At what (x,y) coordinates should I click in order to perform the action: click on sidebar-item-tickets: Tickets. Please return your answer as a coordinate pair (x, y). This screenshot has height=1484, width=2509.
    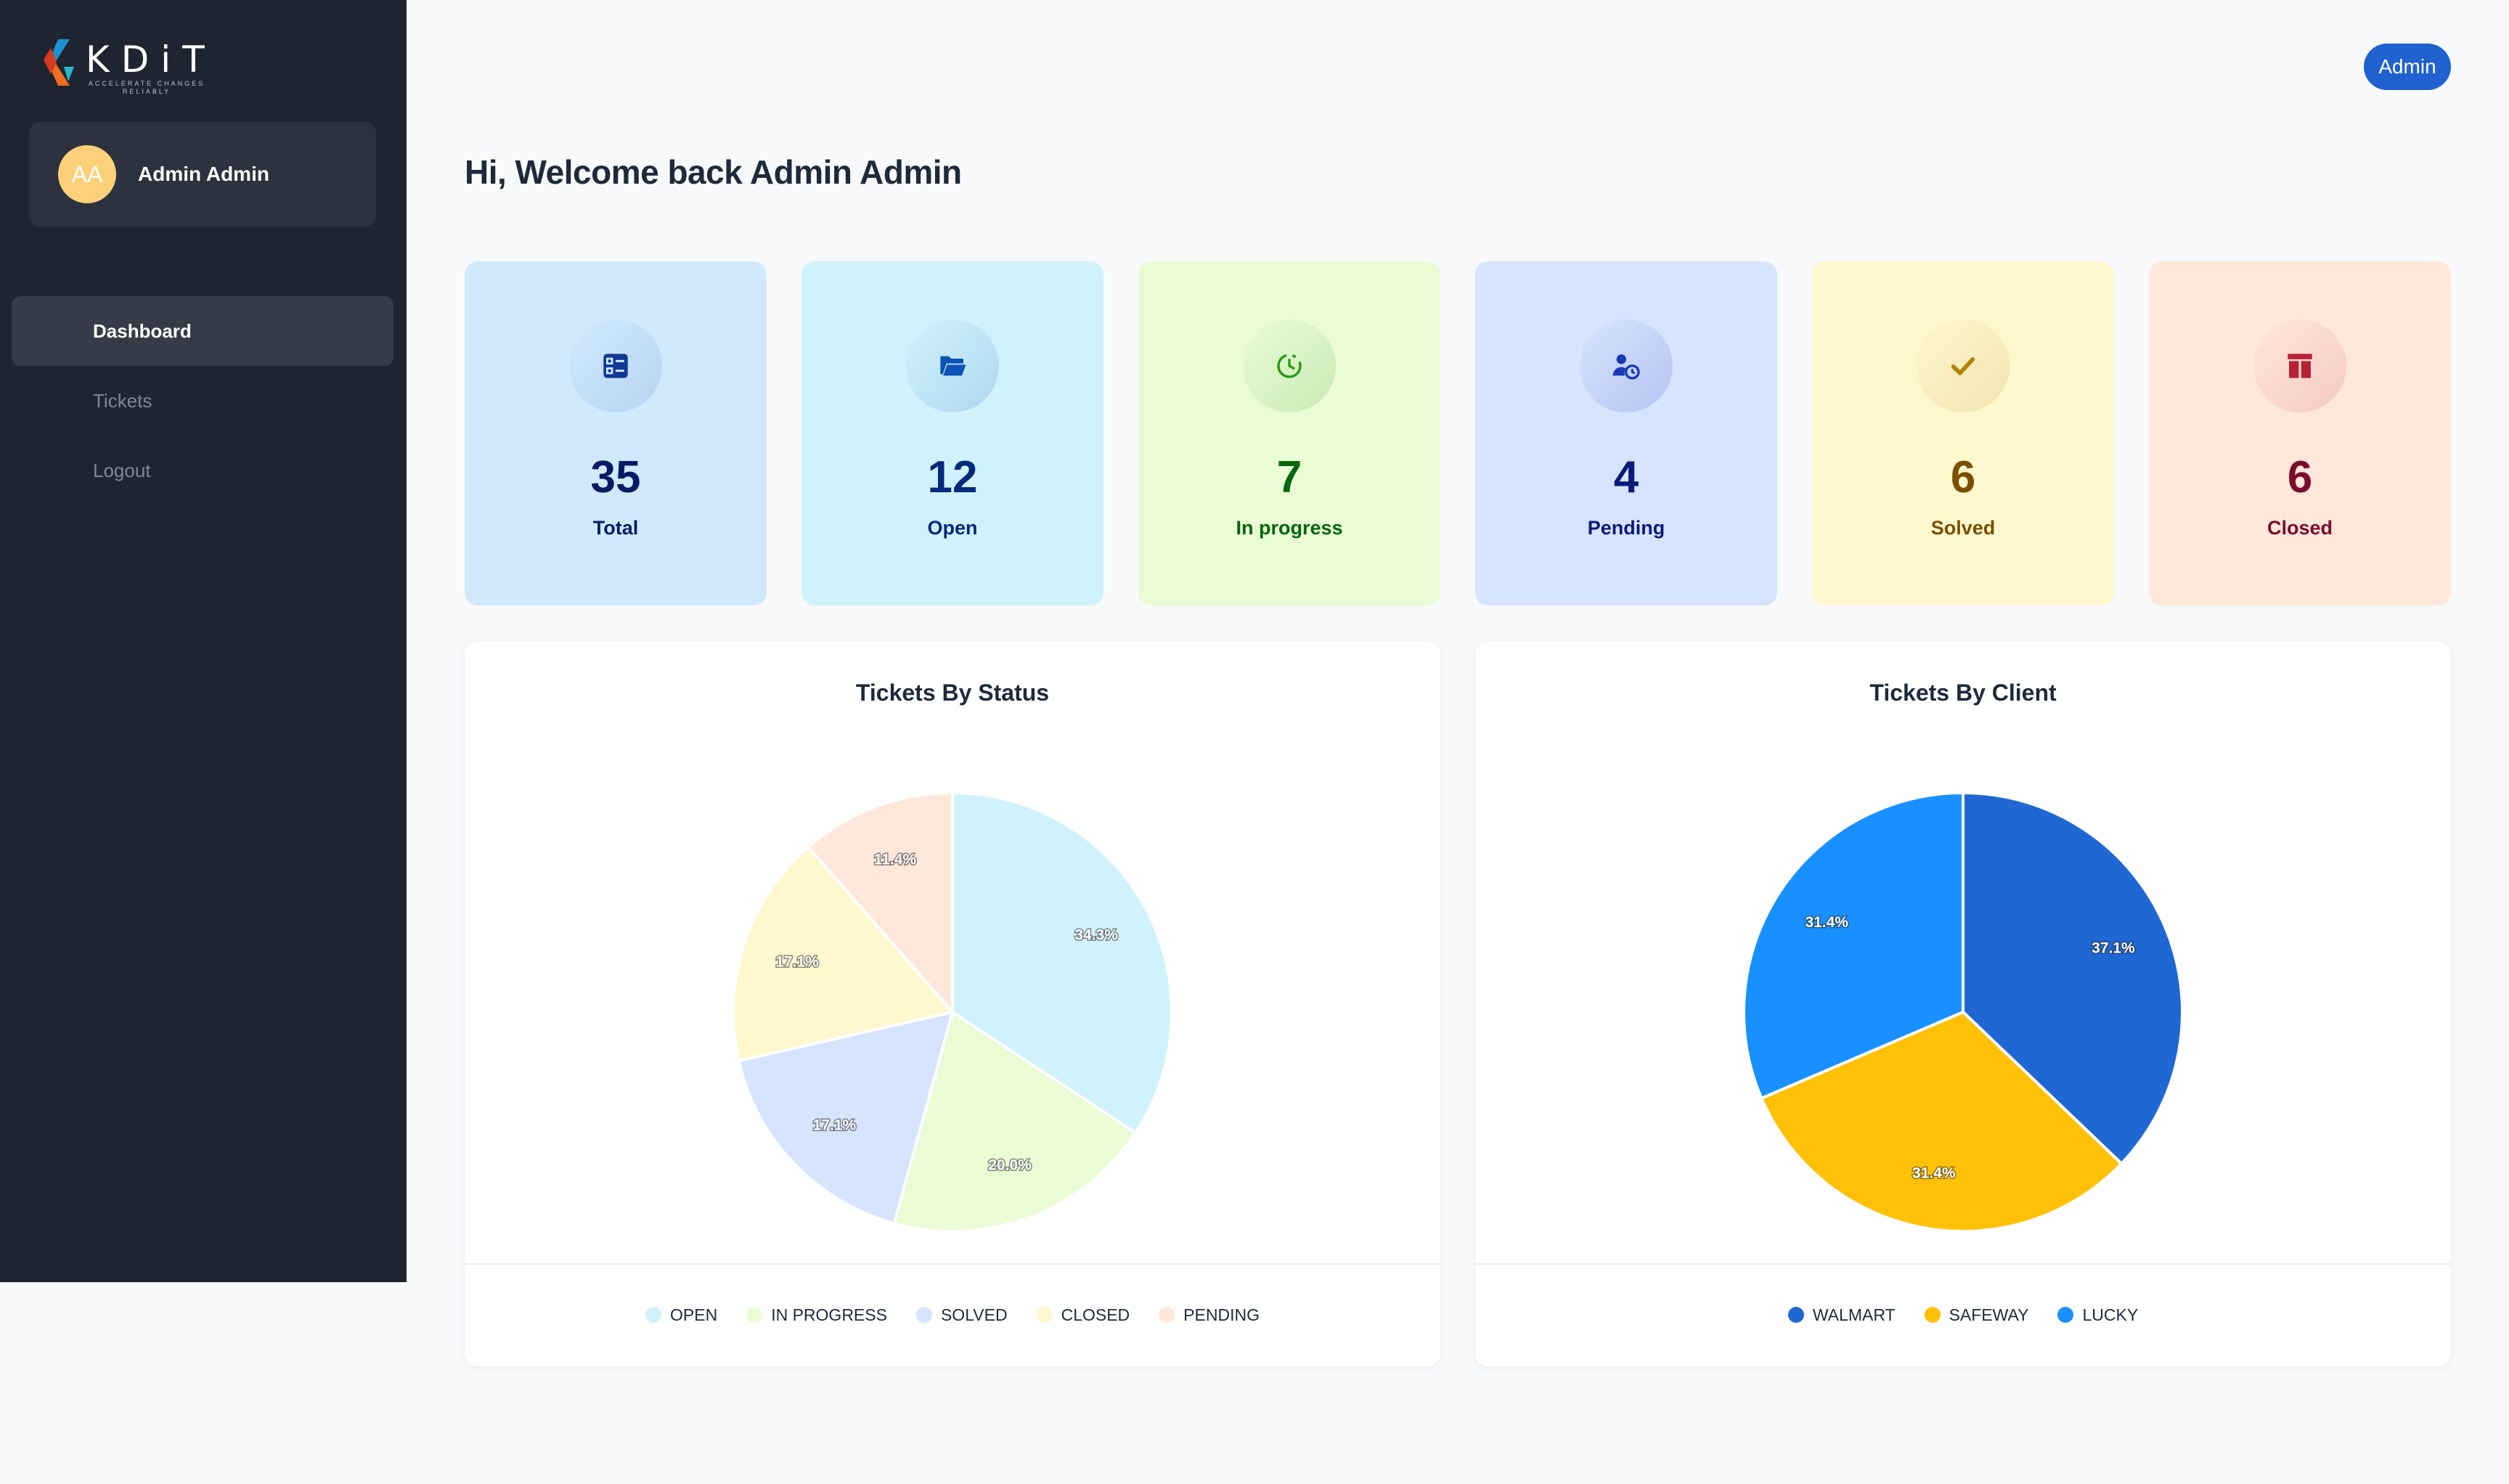
    Looking at the image, I should click on (202, 401).